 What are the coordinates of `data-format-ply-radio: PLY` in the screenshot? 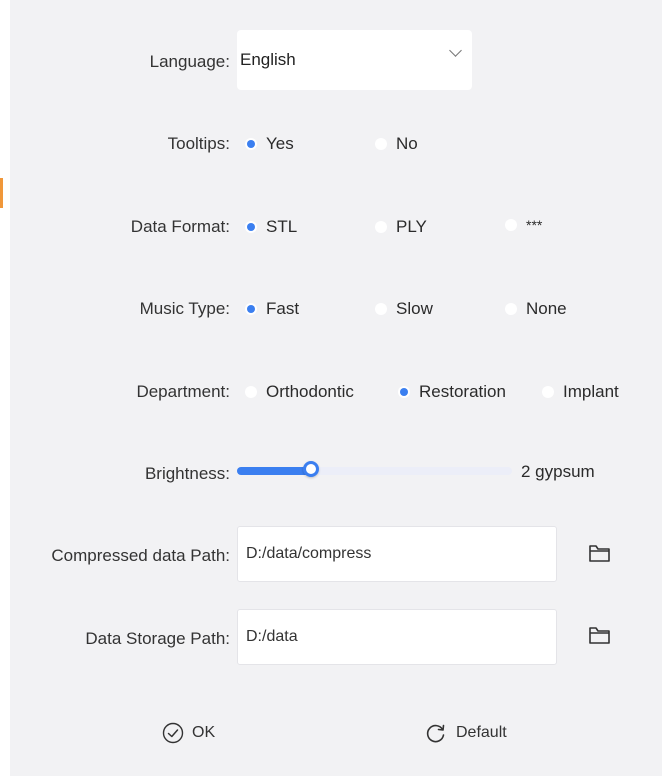 It's located at (401, 227).